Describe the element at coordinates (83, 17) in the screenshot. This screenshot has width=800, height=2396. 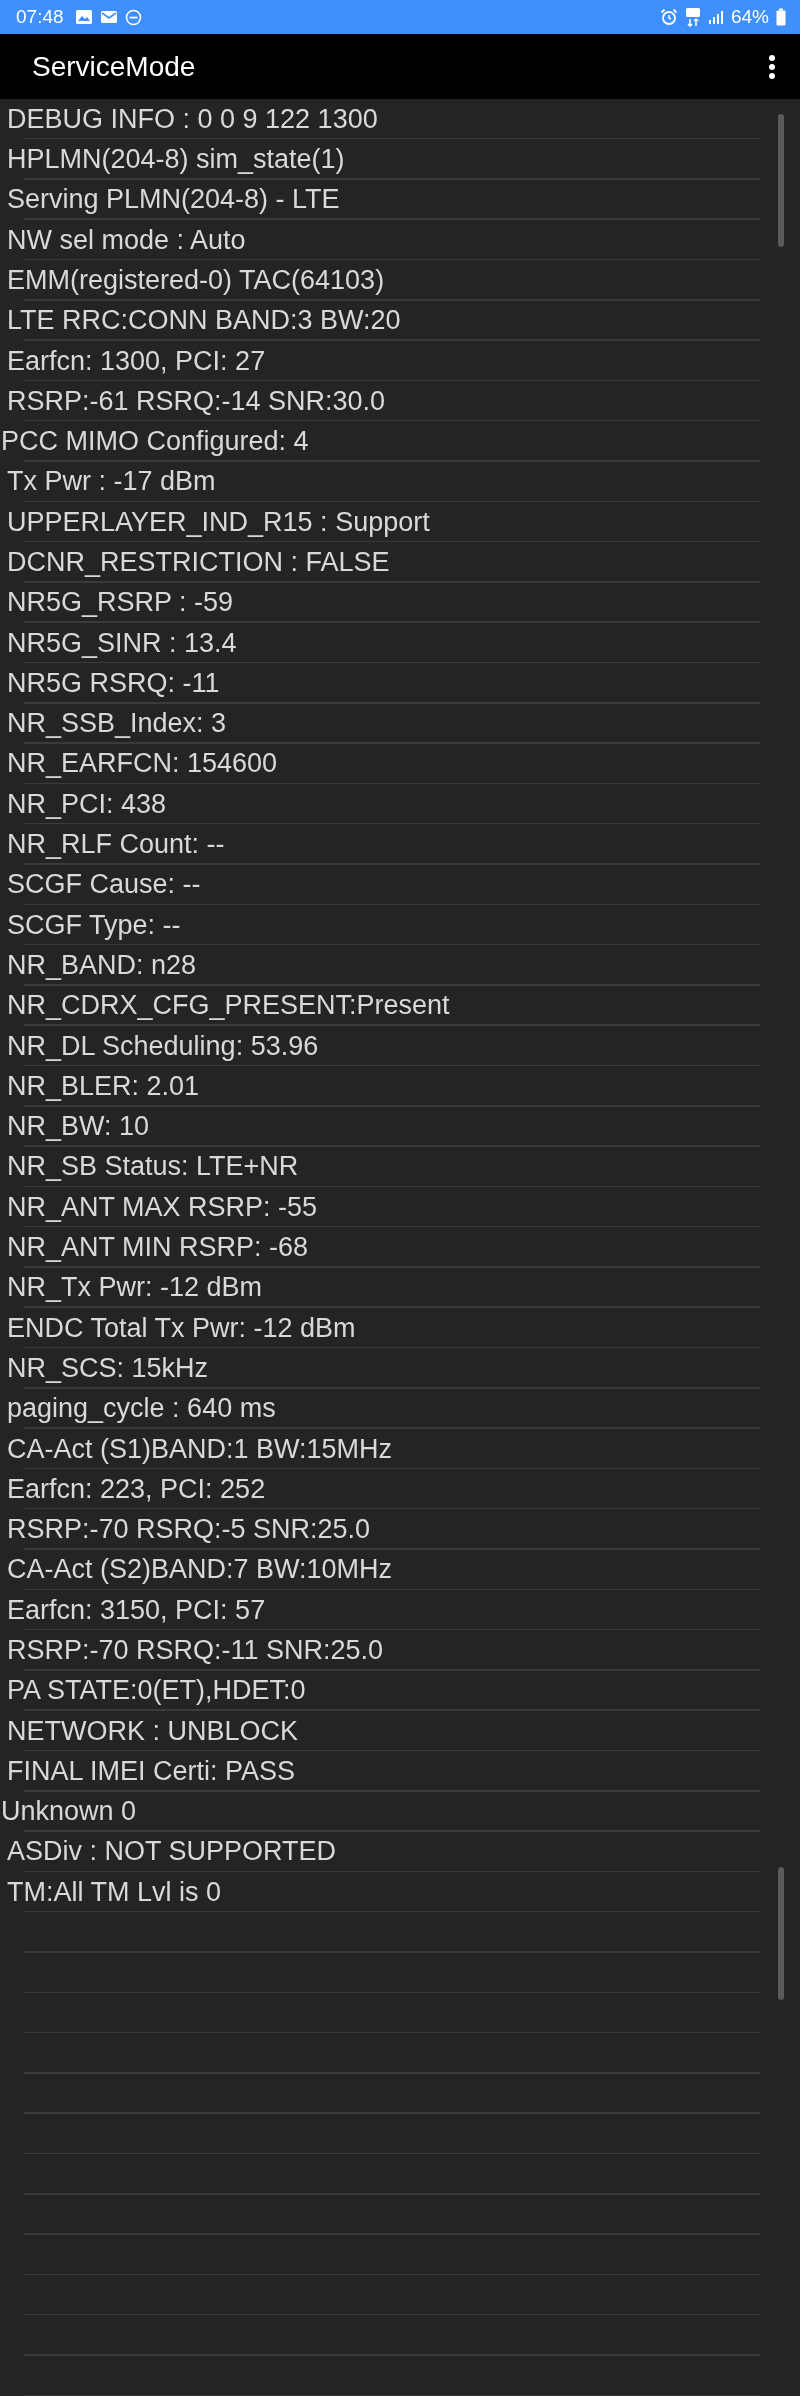
I see `image-icon` at that location.